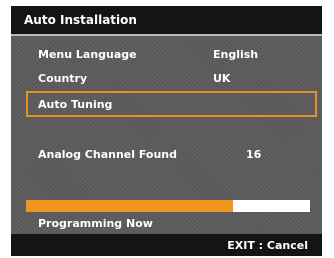 This screenshot has width=334, height=258. What do you see at coordinates (62, 78) in the screenshot?
I see `country-label: Country` at bounding box center [62, 78].